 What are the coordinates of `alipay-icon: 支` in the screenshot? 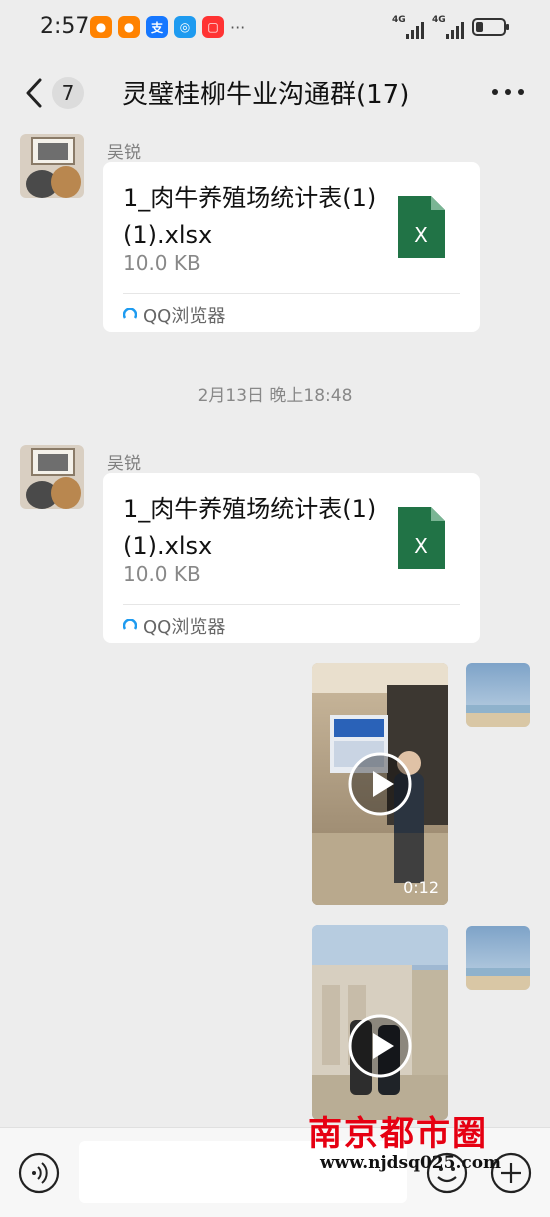 It's located at (157, 27).